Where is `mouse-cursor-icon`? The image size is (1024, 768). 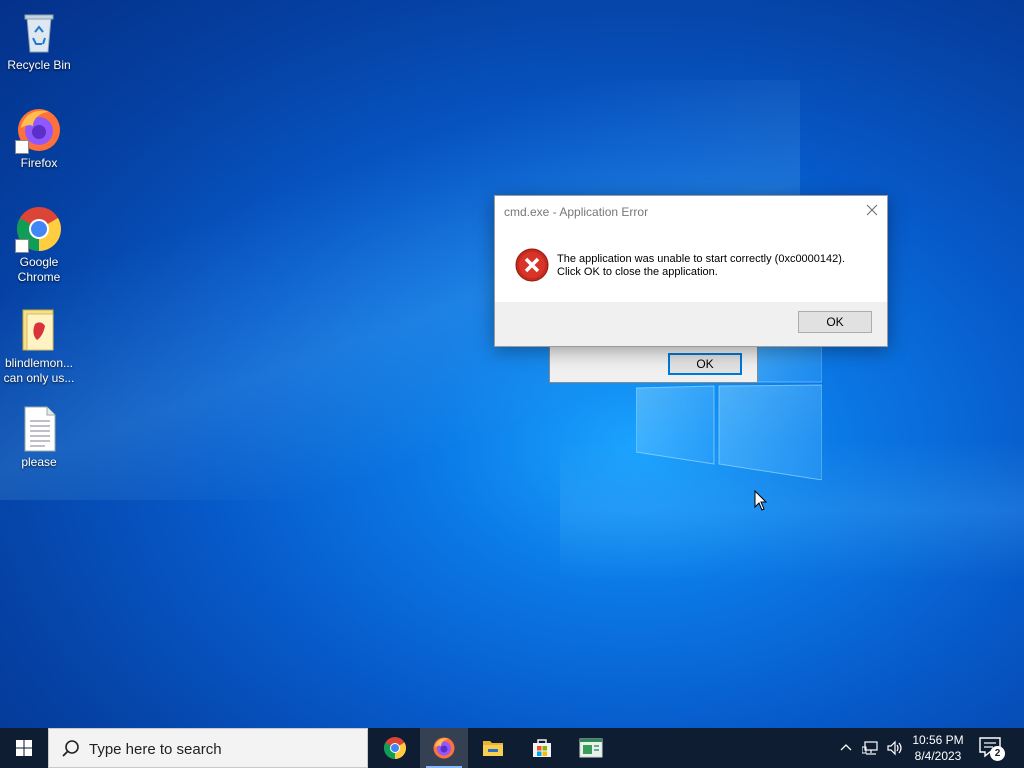 mouse-cursor-icon is located at coordinates (761, 500).